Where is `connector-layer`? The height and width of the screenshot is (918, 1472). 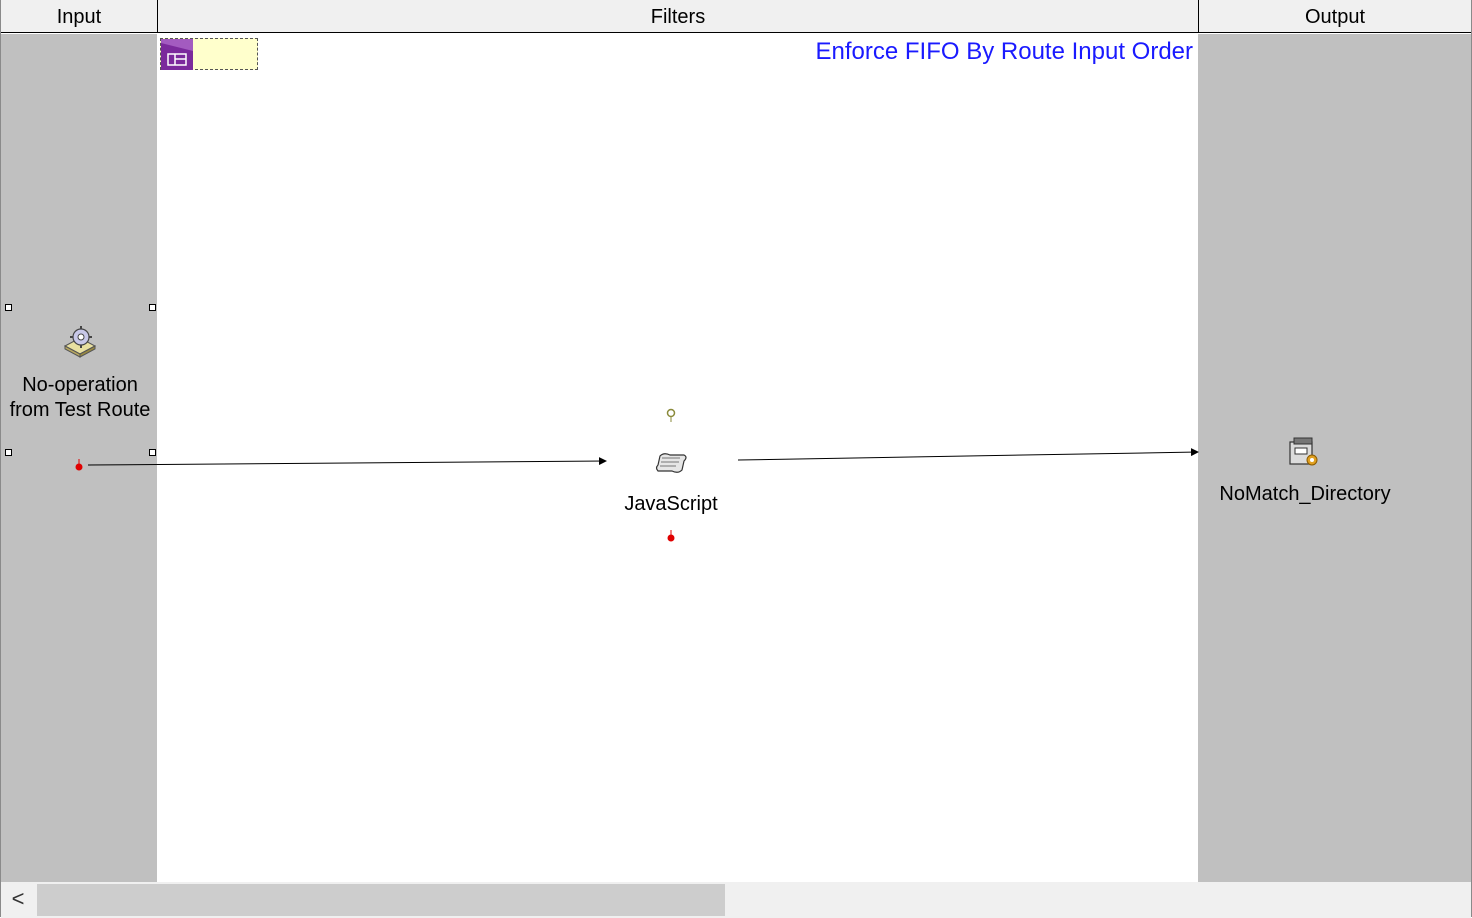 connector-layer is located at coordinates (637, 475).